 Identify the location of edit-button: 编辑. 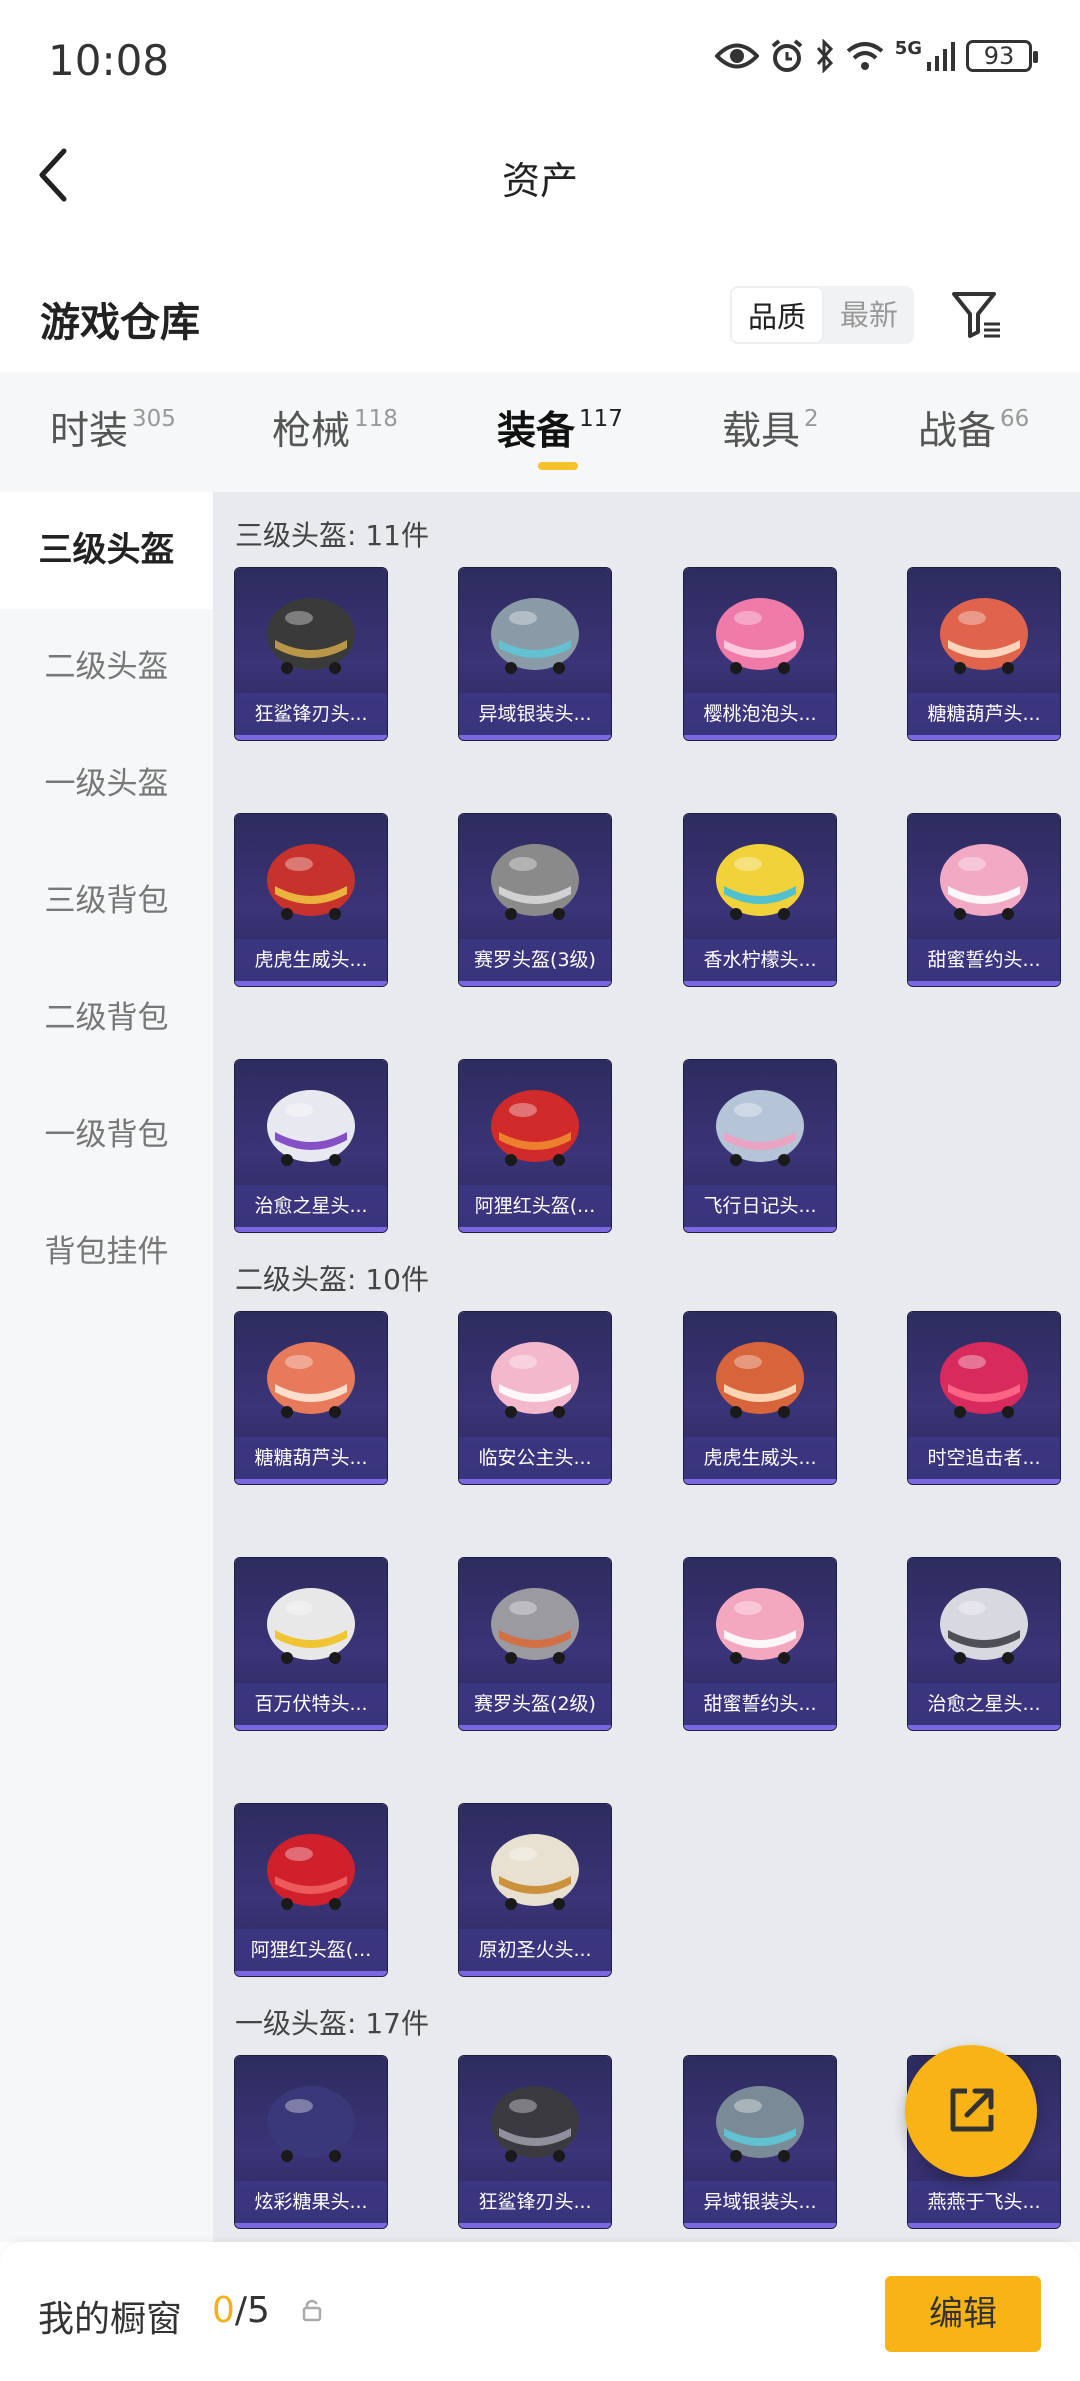
(963, 2314).